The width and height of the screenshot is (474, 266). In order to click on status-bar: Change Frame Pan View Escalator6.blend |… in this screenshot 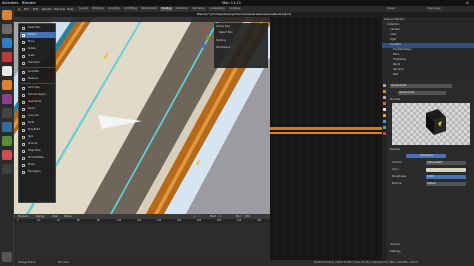, I will do `click(244, 263)`.